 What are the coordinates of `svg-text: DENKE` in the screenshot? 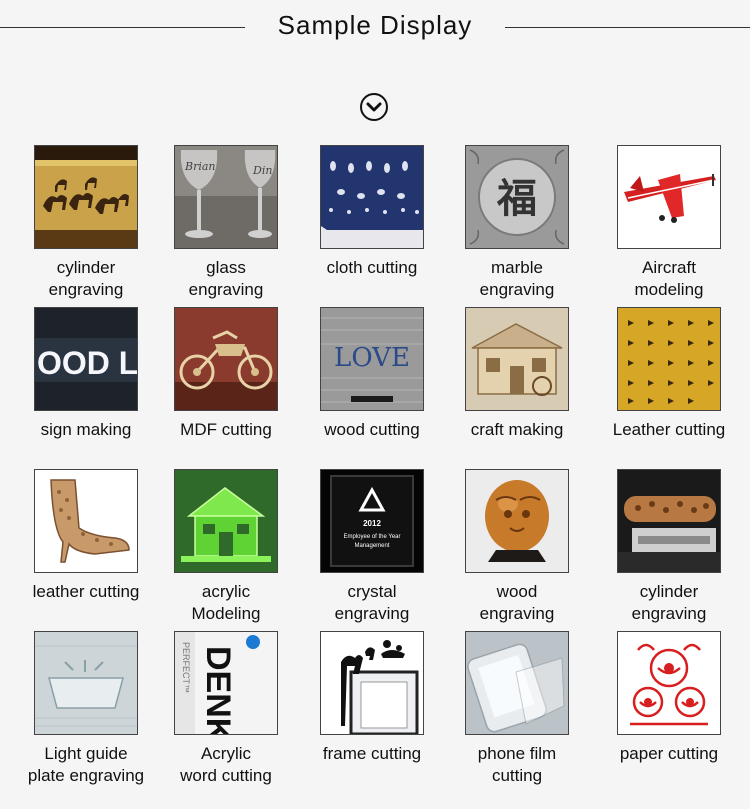 It's located at (218, 690).